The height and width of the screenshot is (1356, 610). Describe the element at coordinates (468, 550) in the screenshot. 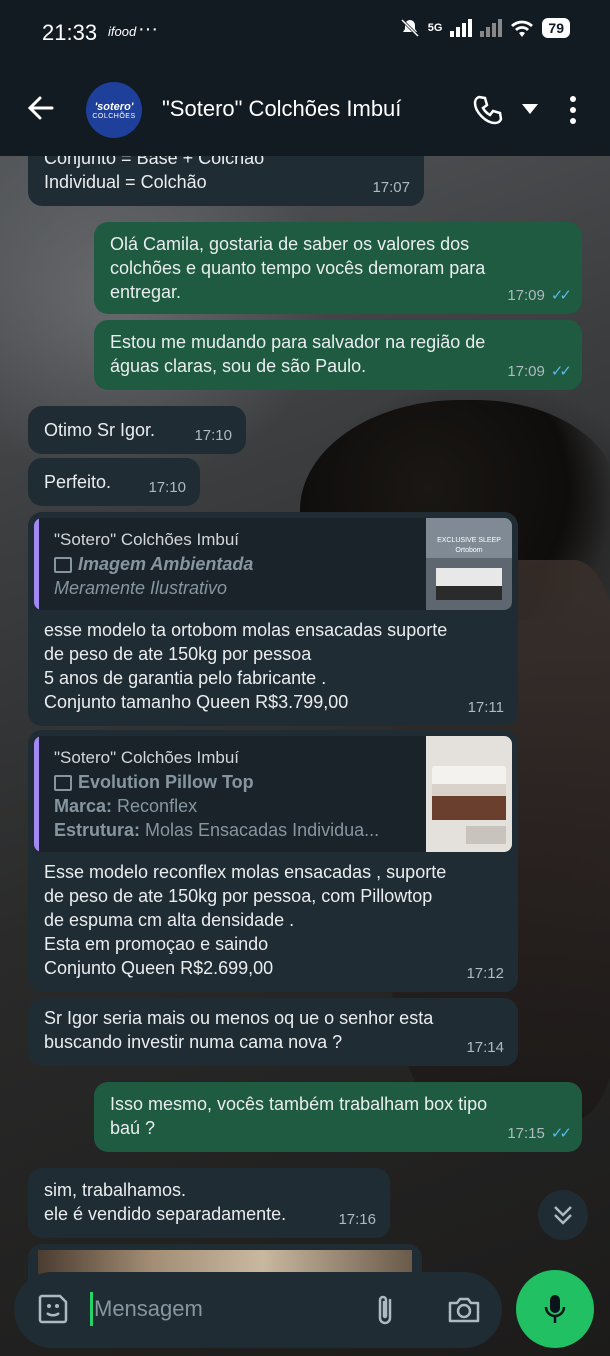

I see `thumbnail-brand: Ortobom` at that location.